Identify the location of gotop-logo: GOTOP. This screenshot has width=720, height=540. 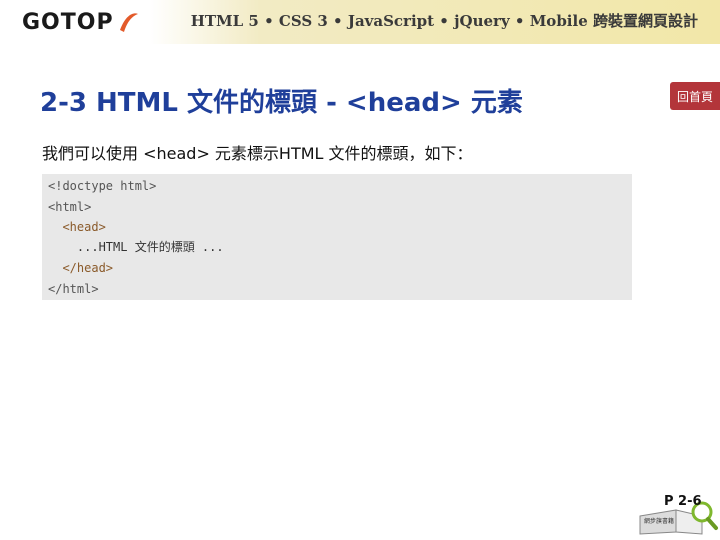
(80, 22).